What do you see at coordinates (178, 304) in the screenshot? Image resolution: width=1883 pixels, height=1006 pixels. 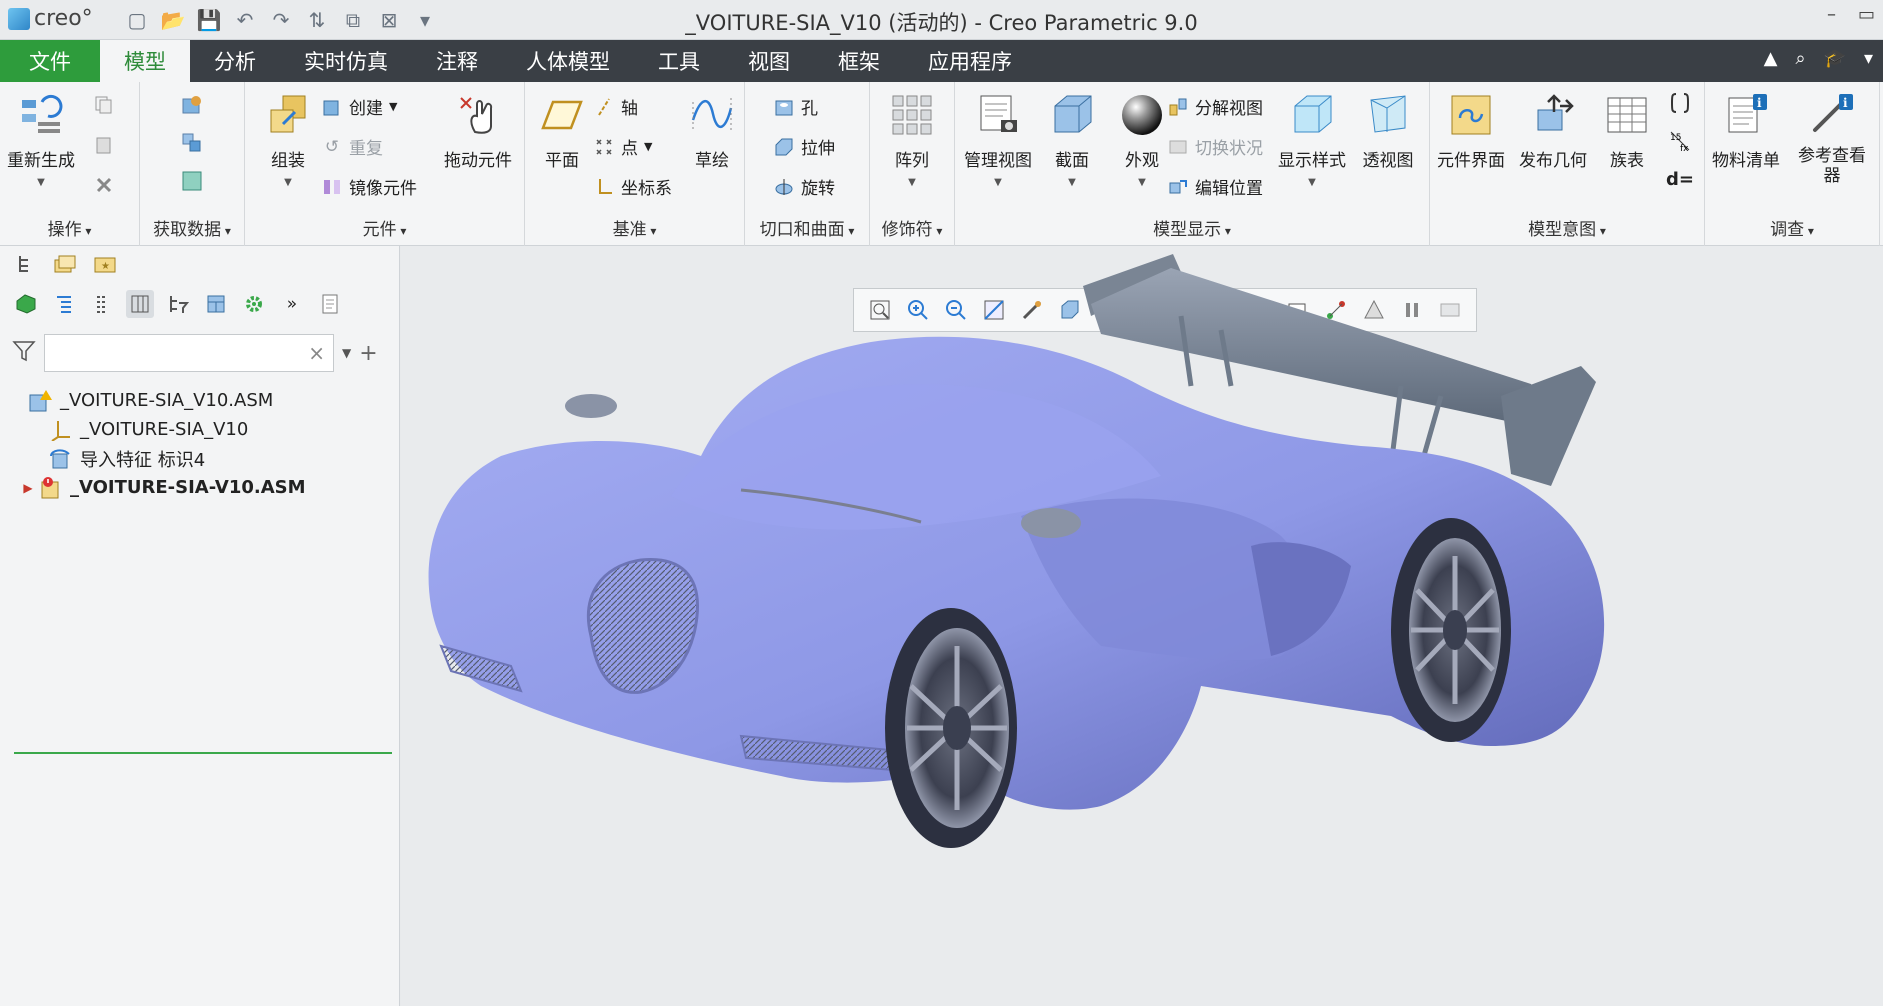 I see `tree-filter-icon` at bounding box center [178, 304].